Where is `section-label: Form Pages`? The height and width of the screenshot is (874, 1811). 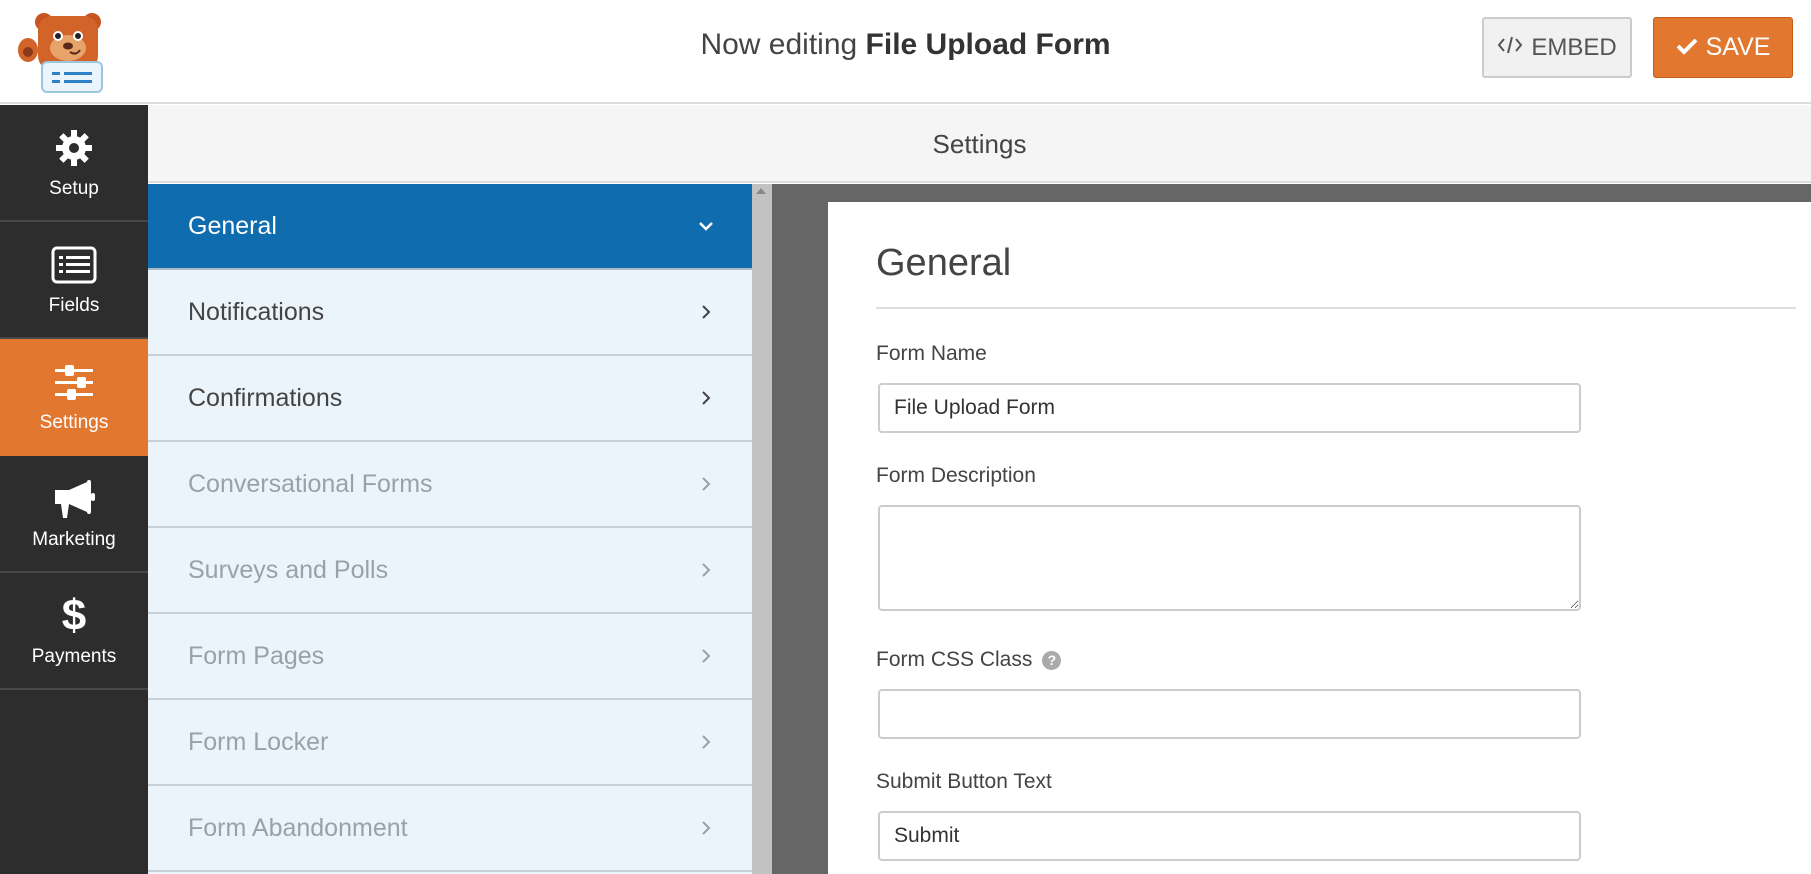 section-label: Form Pages is located at coordinates (256, 655).